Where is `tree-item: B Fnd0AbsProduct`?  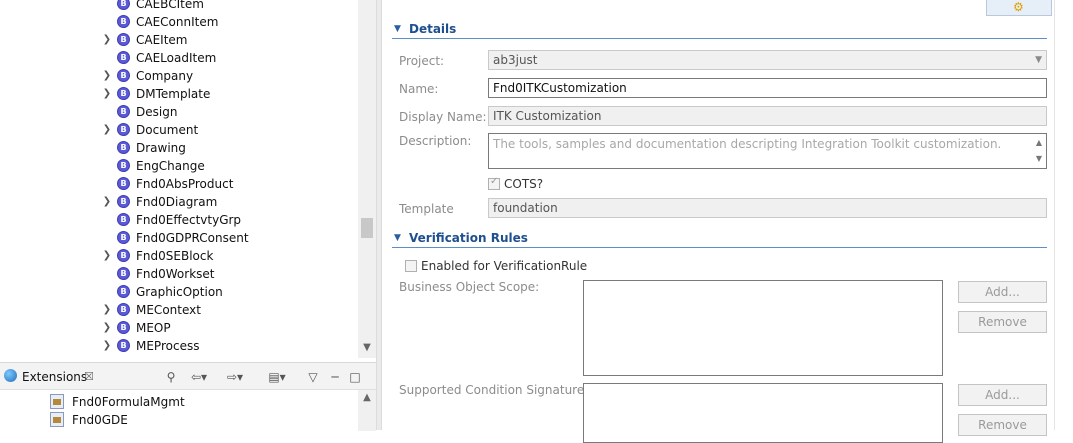
tree-item: B Fnd0AbsProduct is located at coordinates (179, 184).